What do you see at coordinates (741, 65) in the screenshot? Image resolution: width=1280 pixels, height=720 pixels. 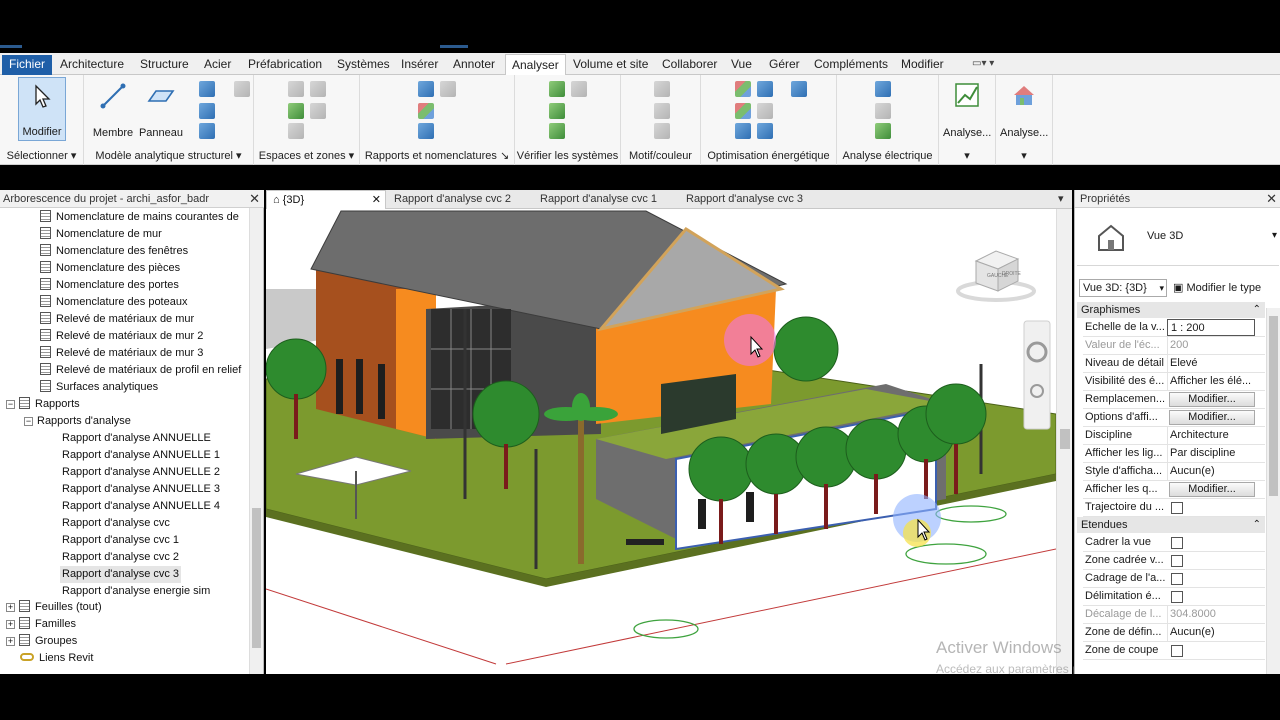 I see `tab-vue: Vue` at bounding box center [741, 65].